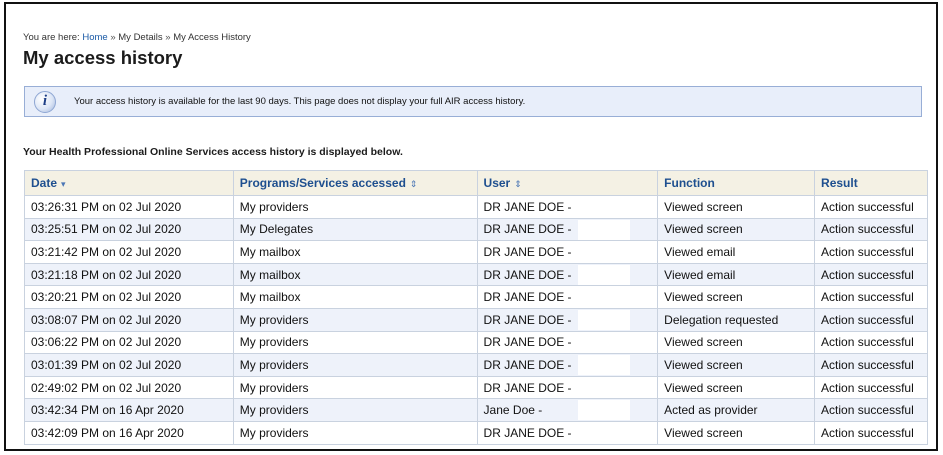  What do you see at coordinates (513, 410) in the screenshot?
I see `user-name: Jane Doe -` at bounding box center [513, 410].